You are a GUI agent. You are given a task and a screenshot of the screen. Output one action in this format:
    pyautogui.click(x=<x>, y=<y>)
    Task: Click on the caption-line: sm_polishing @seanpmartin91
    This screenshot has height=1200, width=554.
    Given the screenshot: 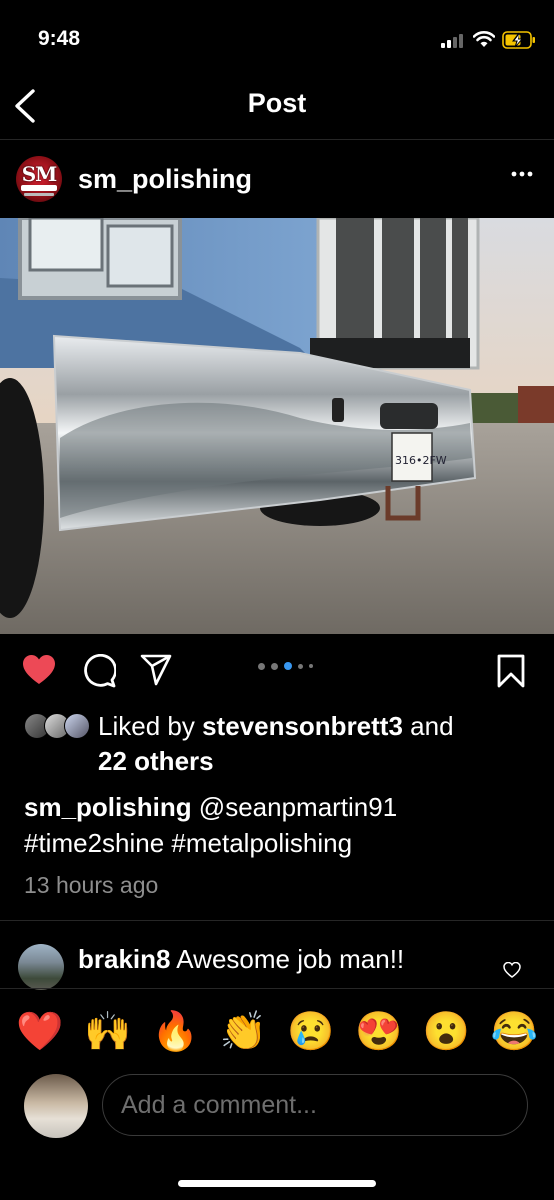 What is the action you would take?
    pyautogui.click(x=210, y=807)
    